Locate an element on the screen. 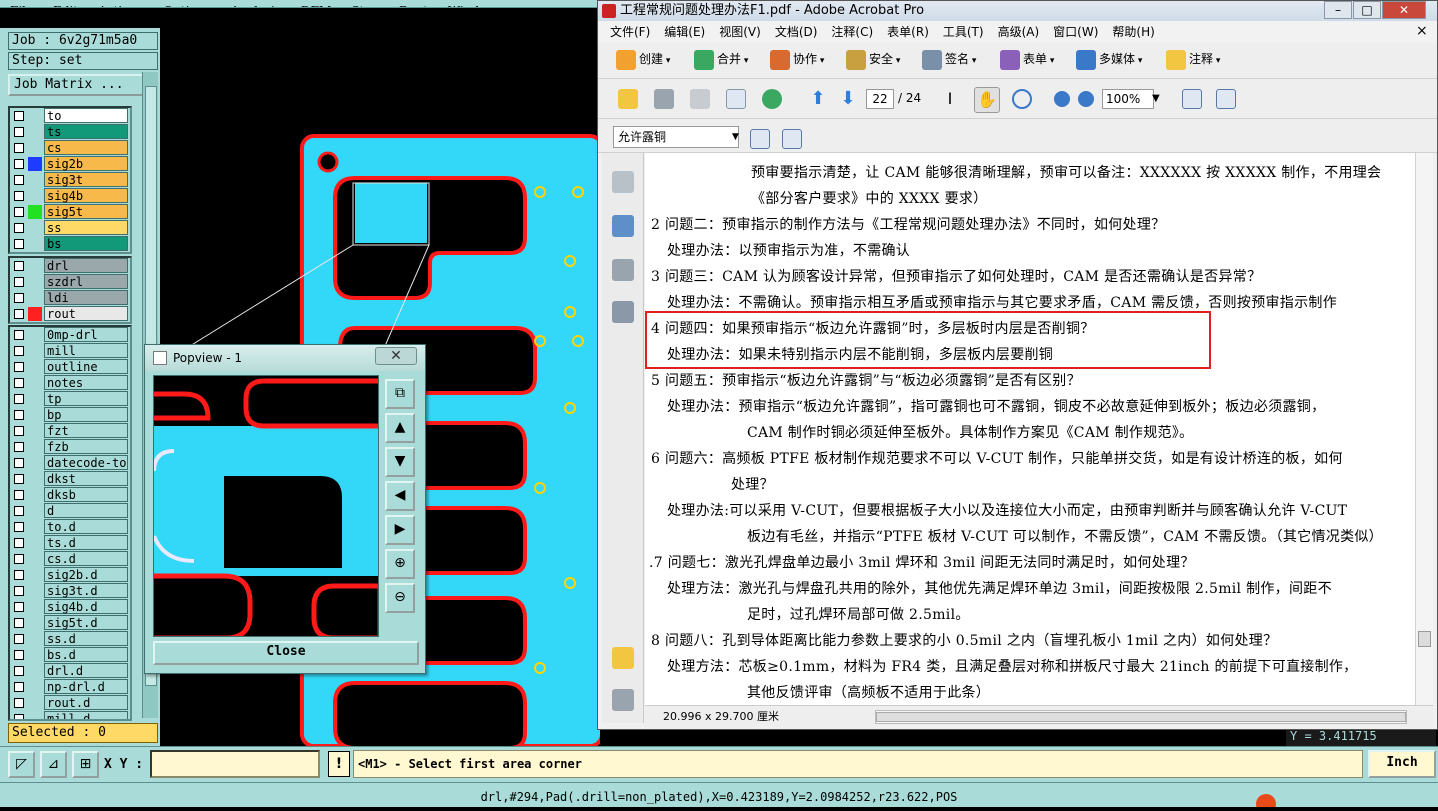  acrobat-menu-item: 视图(V) is located at coordinates (740, 32).